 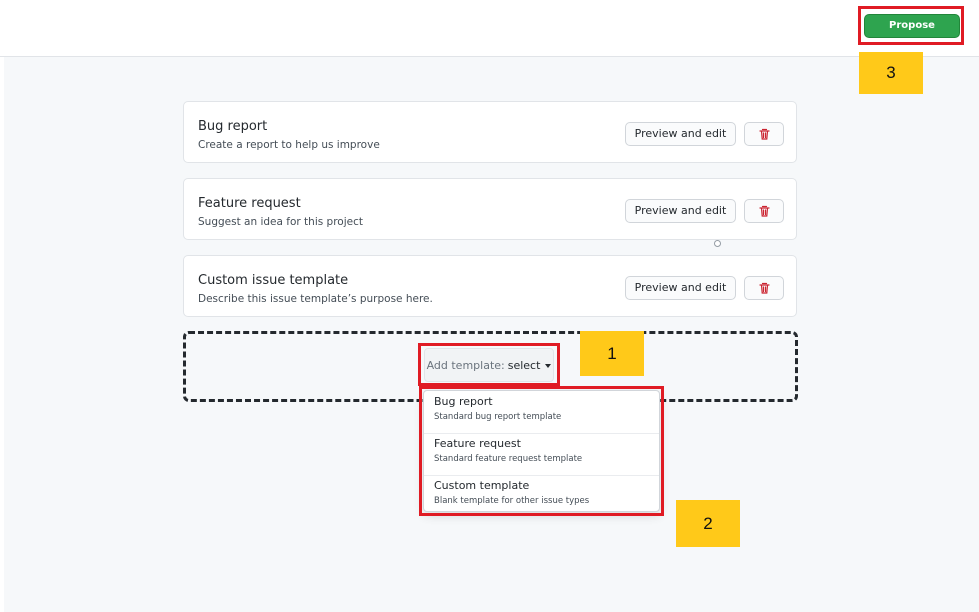 I want to click on template-title: Feature request, so click(x=249, y=203).